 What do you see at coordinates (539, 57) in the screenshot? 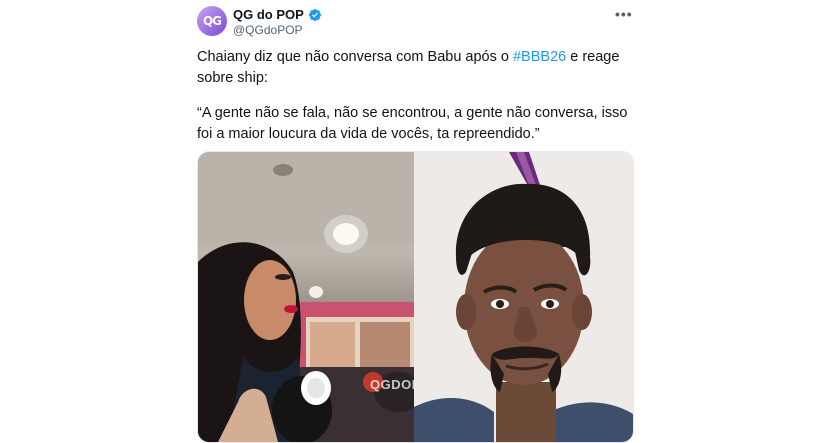
I see `hashtag-link: #BBB26` at bounding box center [539, 57].